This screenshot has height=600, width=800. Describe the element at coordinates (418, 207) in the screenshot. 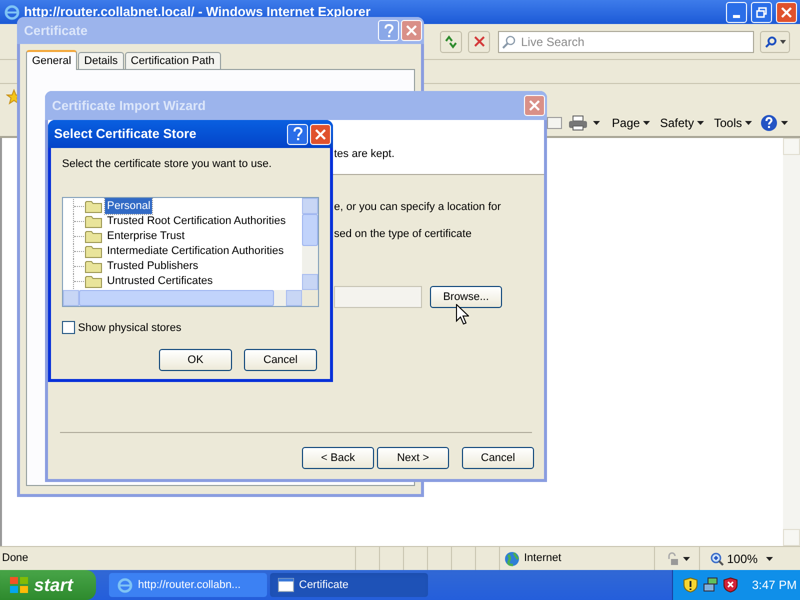

I see `wizard-text: e, or you can specify a location for` at that location.